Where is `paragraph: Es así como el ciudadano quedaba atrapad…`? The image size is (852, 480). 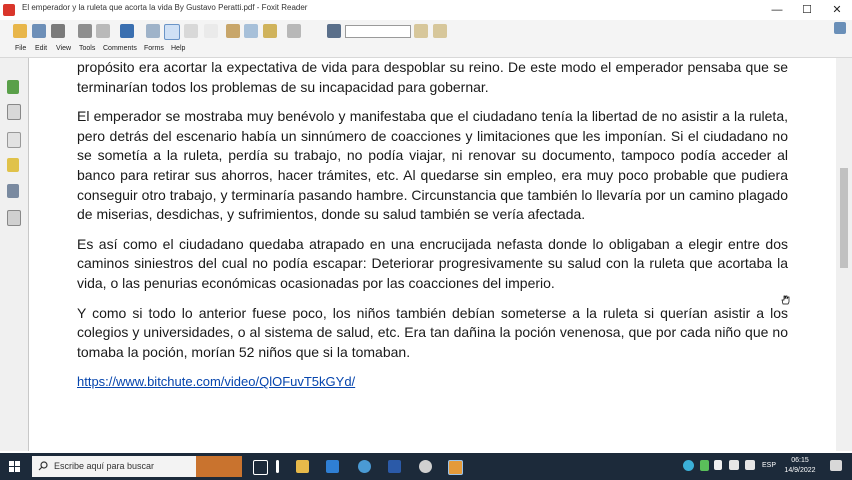
paragraph: Es así como el ciudadano quedaba atrapad… is located at coordinates (432, 263).